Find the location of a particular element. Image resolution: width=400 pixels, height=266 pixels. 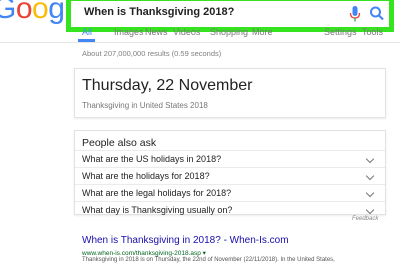

feedback-link: Feedback is located at coordinates (365, 219).